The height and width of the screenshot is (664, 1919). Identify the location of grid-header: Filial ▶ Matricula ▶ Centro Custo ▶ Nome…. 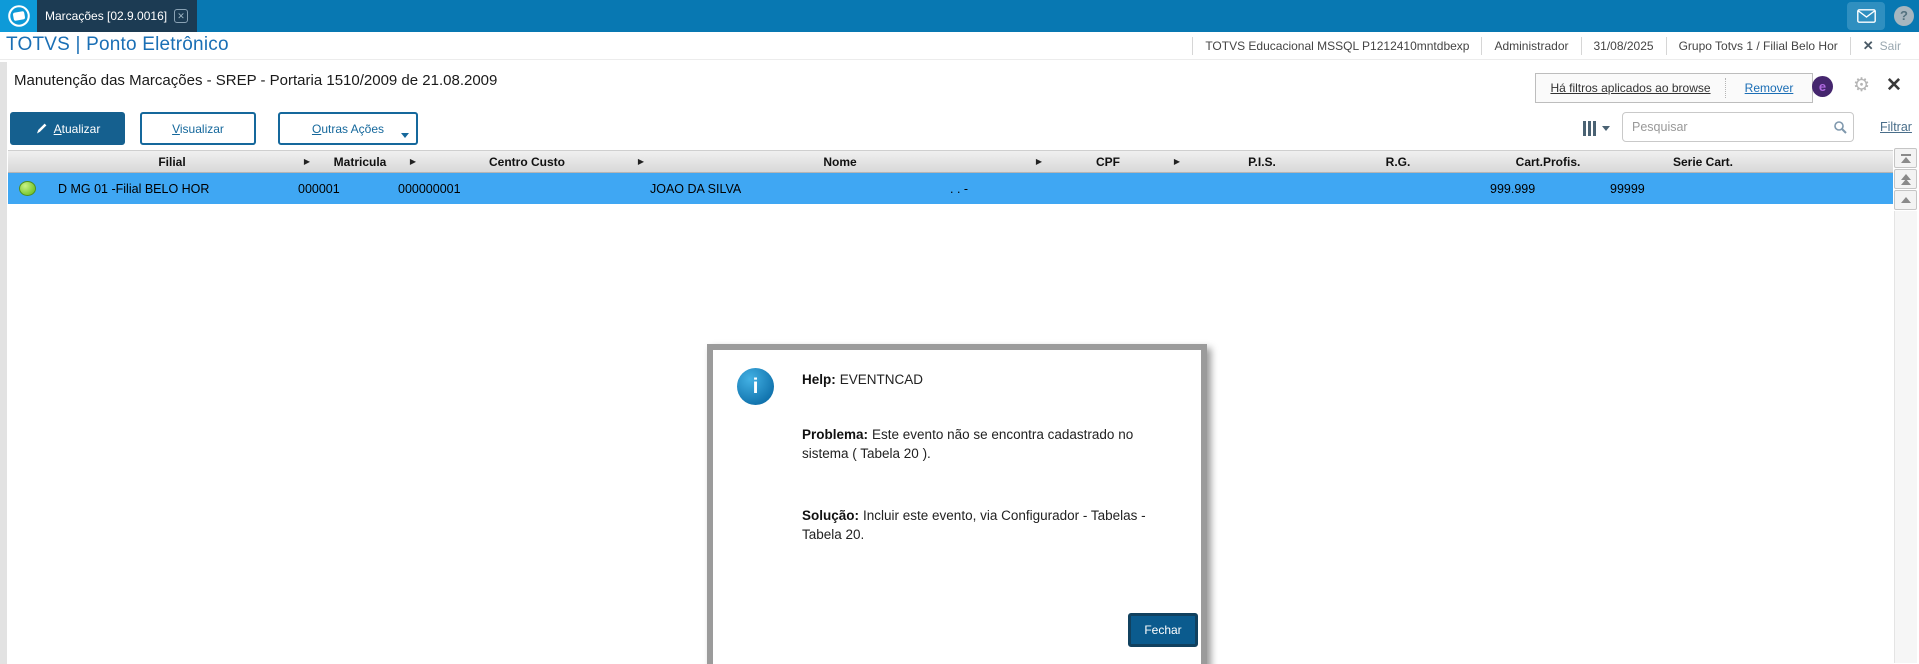
(950, 161).